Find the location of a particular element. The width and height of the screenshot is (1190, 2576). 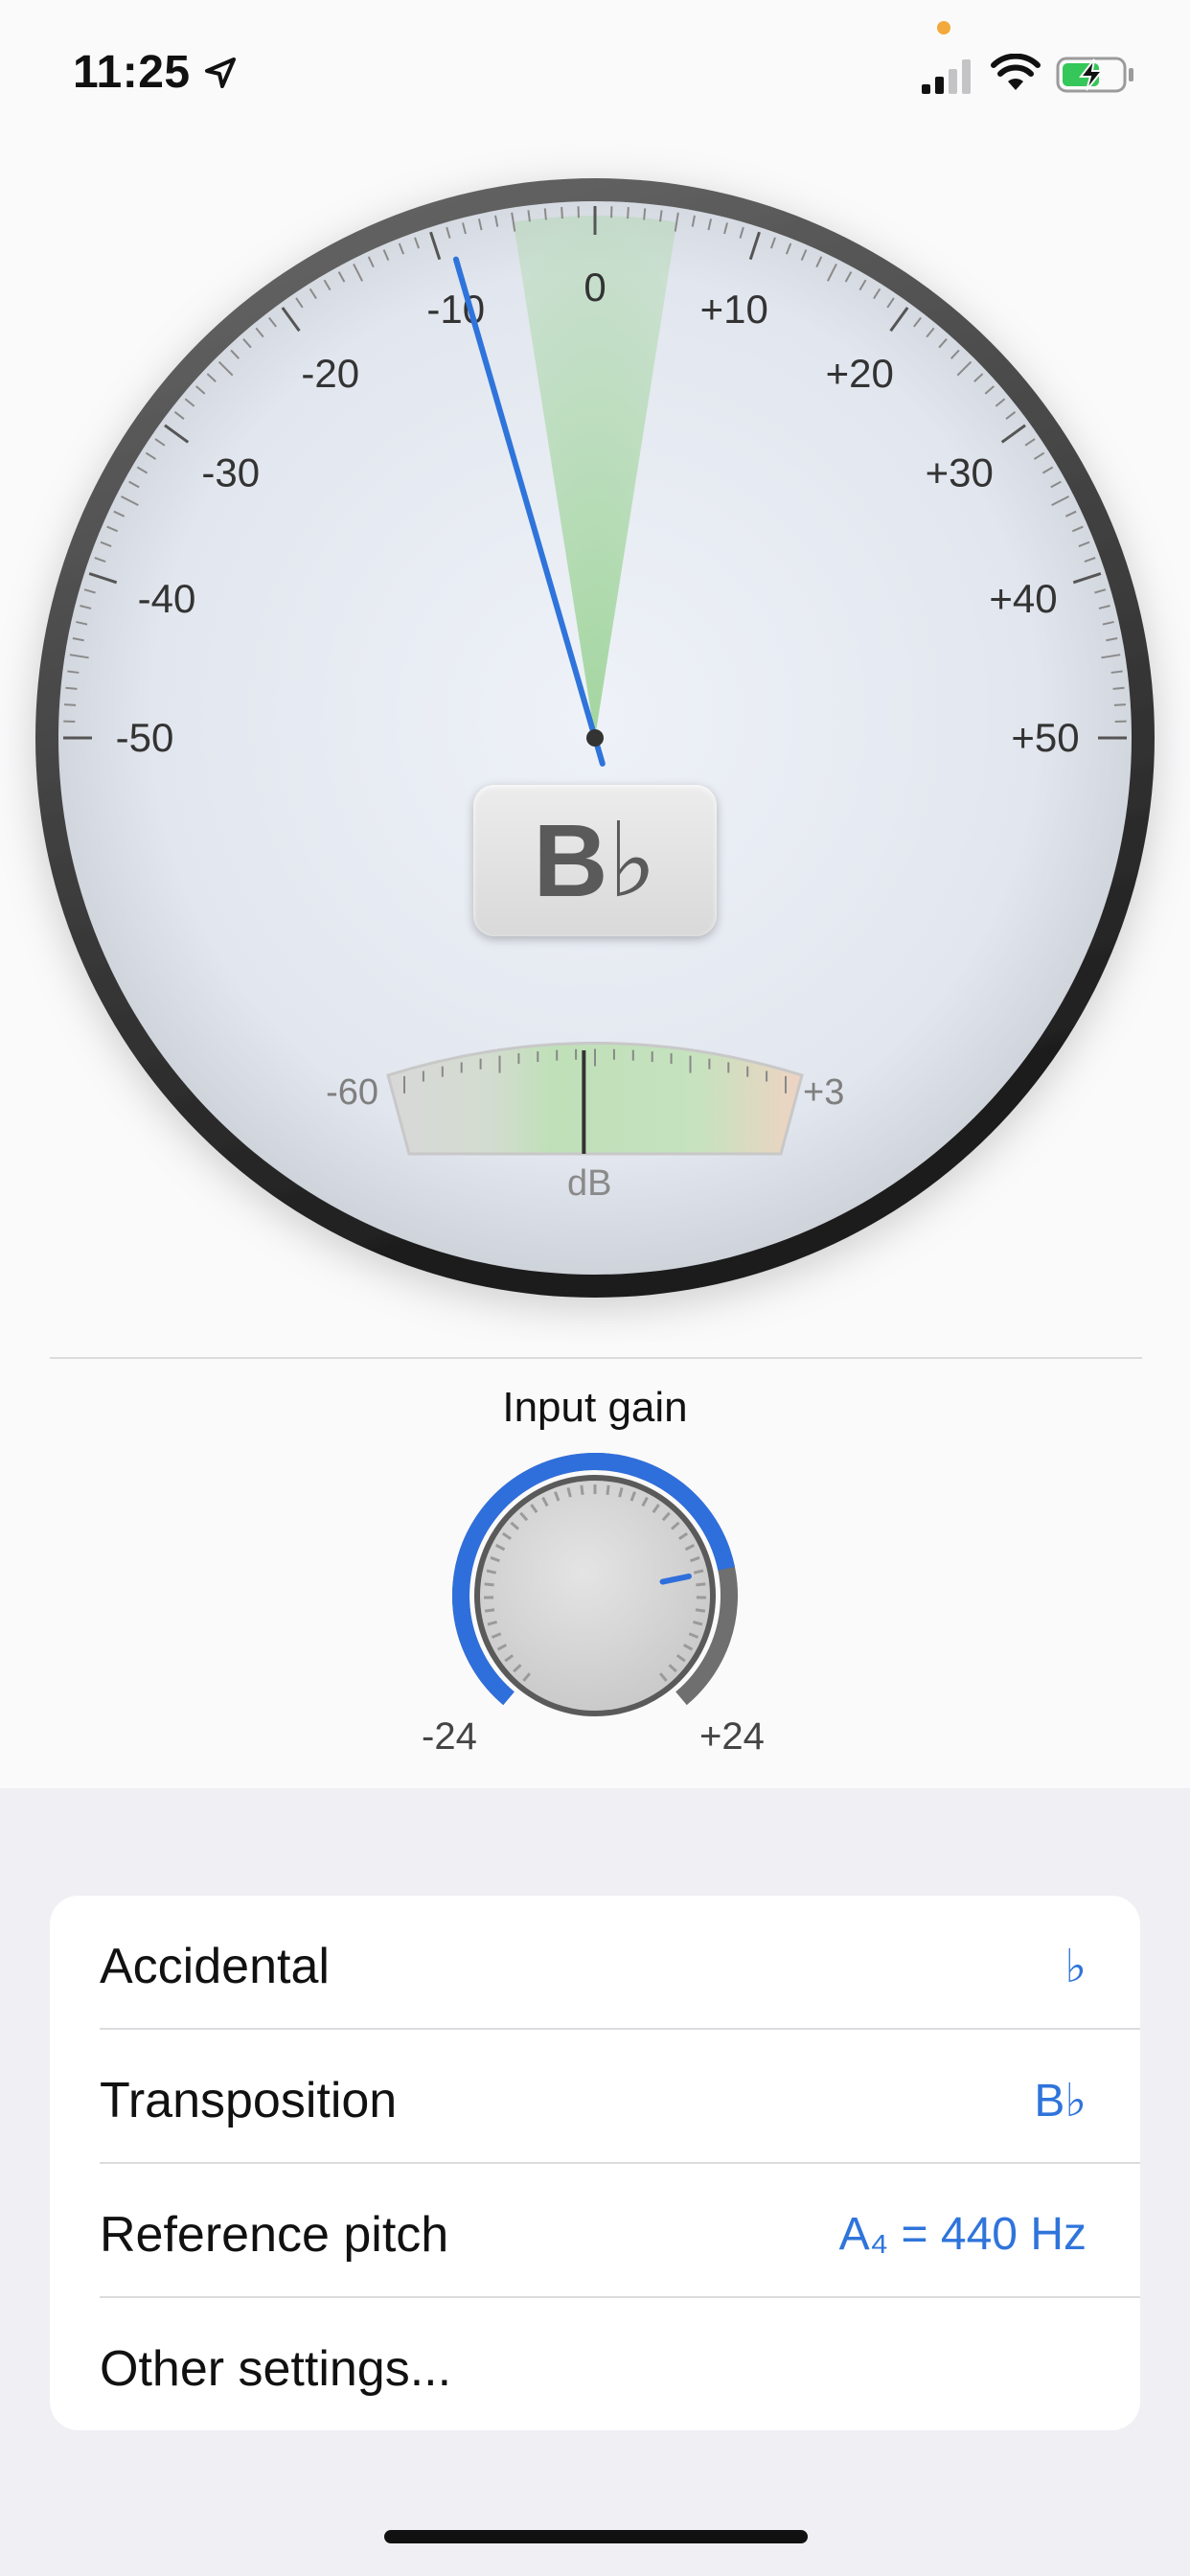

gain-min-label: -24 is located at coordinates (450, 1736).